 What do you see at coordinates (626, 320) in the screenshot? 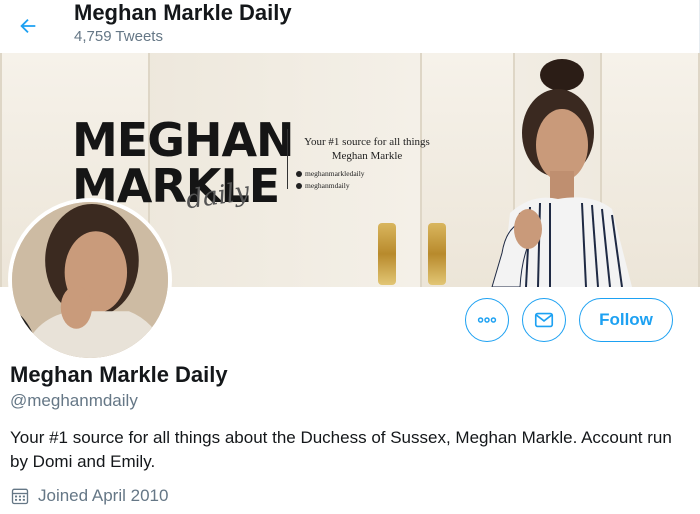
I see `follow-button: Follow` at bounding box center [626, 320].